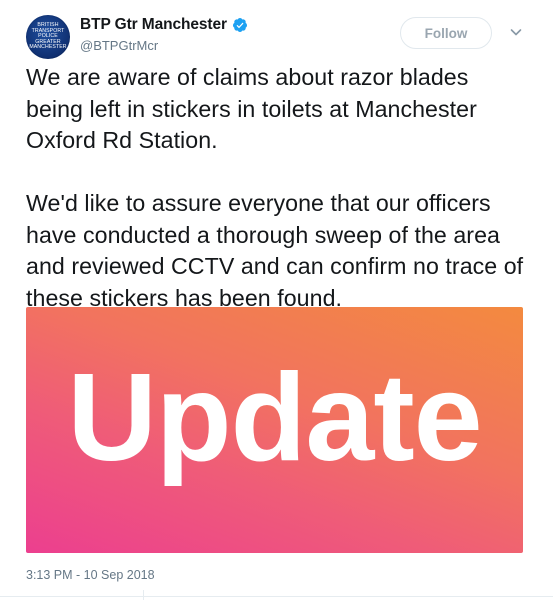 The height and width of the screenshot is (600, 553). What do you see at coordinates (239, 25) in the screenshot?
I see `verified-badge-icon` at bounding box center [239, 25].